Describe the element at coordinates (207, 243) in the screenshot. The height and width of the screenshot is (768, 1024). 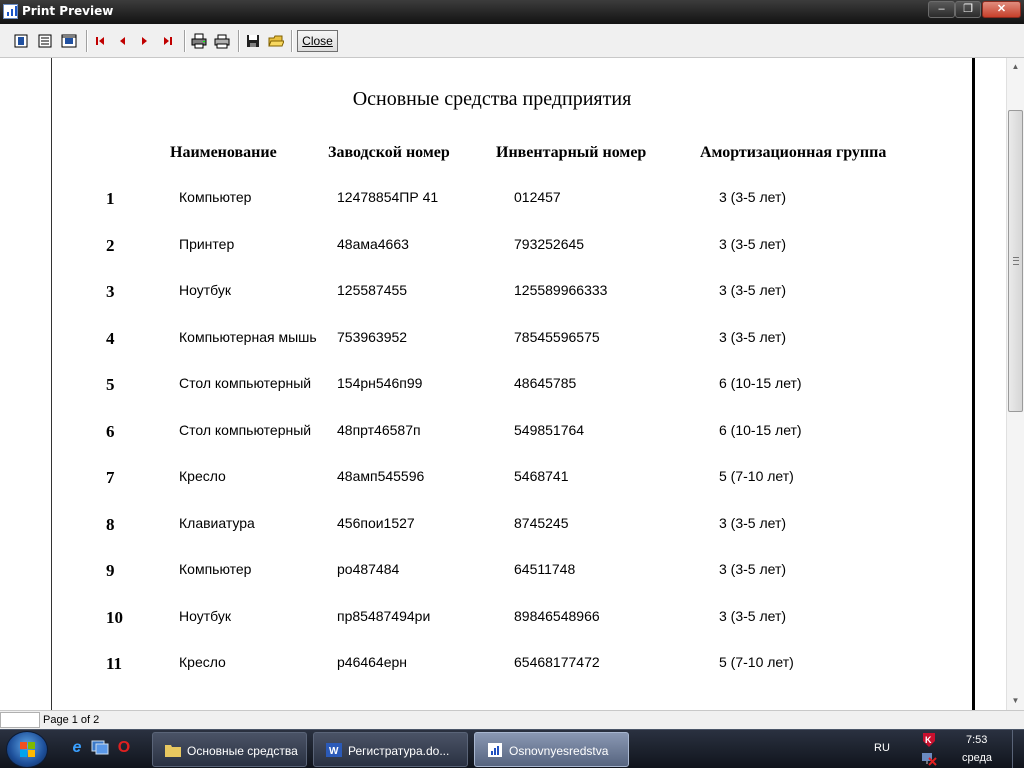
I see `cell-name: Принтер` at that location.